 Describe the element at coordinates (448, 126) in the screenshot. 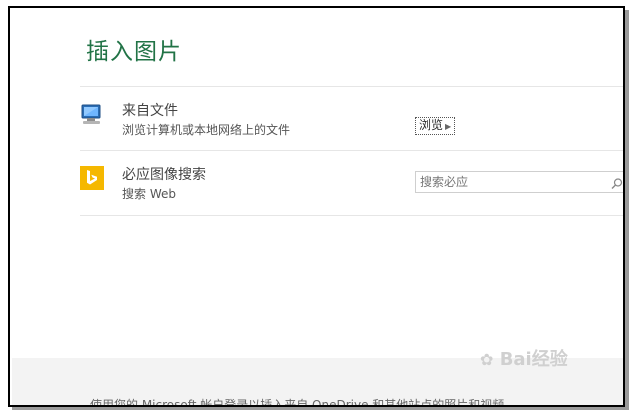

I see `chevron-right-icon: ▶` at that location.